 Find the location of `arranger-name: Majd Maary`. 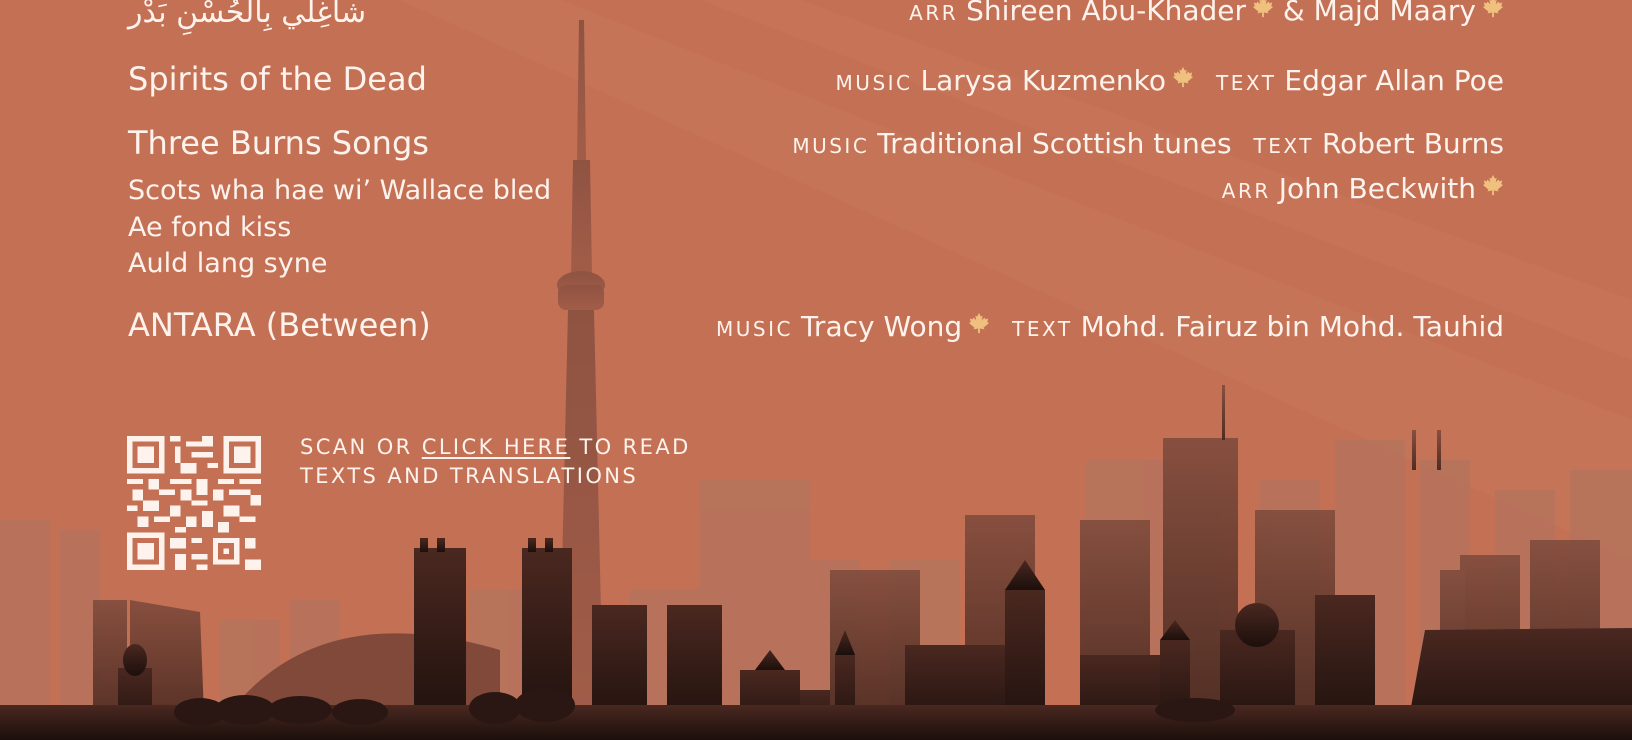

arranger-name: Majd Maary is located at coordinates (1394, 13).